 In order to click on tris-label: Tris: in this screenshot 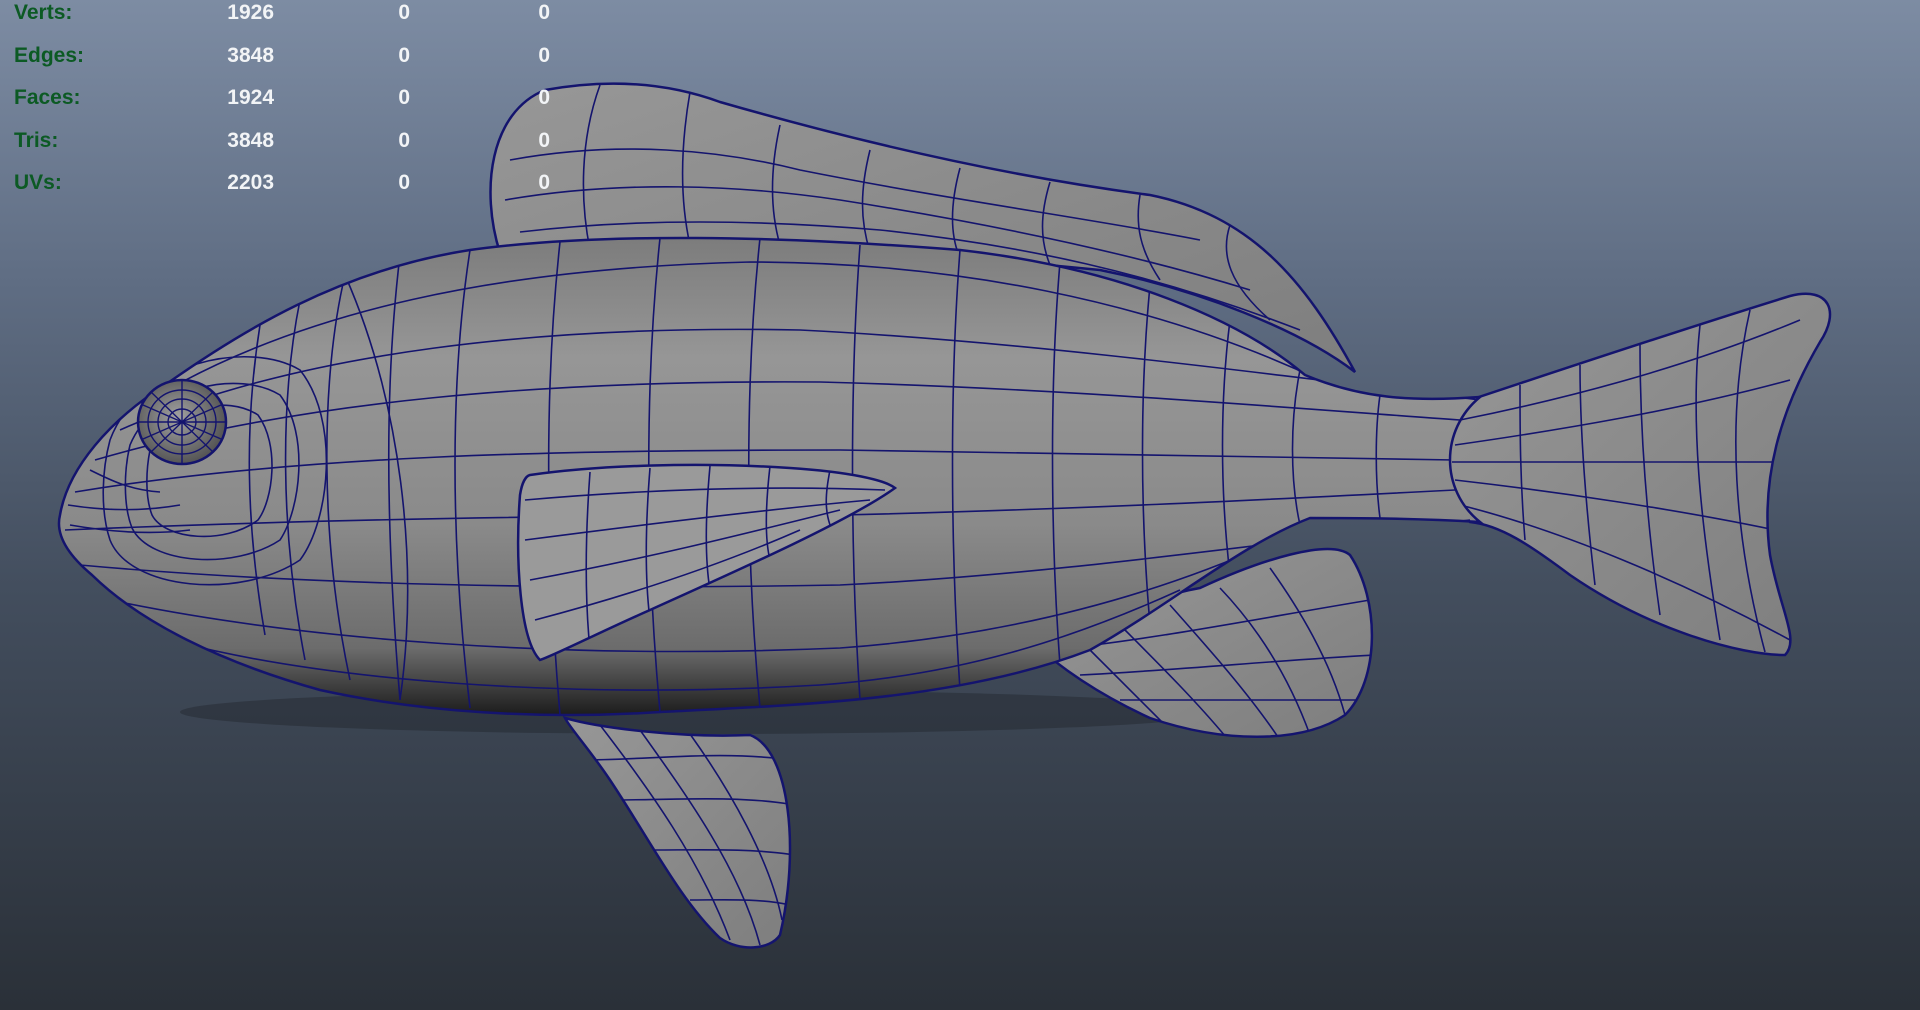, I will do `click(36, 140)`.